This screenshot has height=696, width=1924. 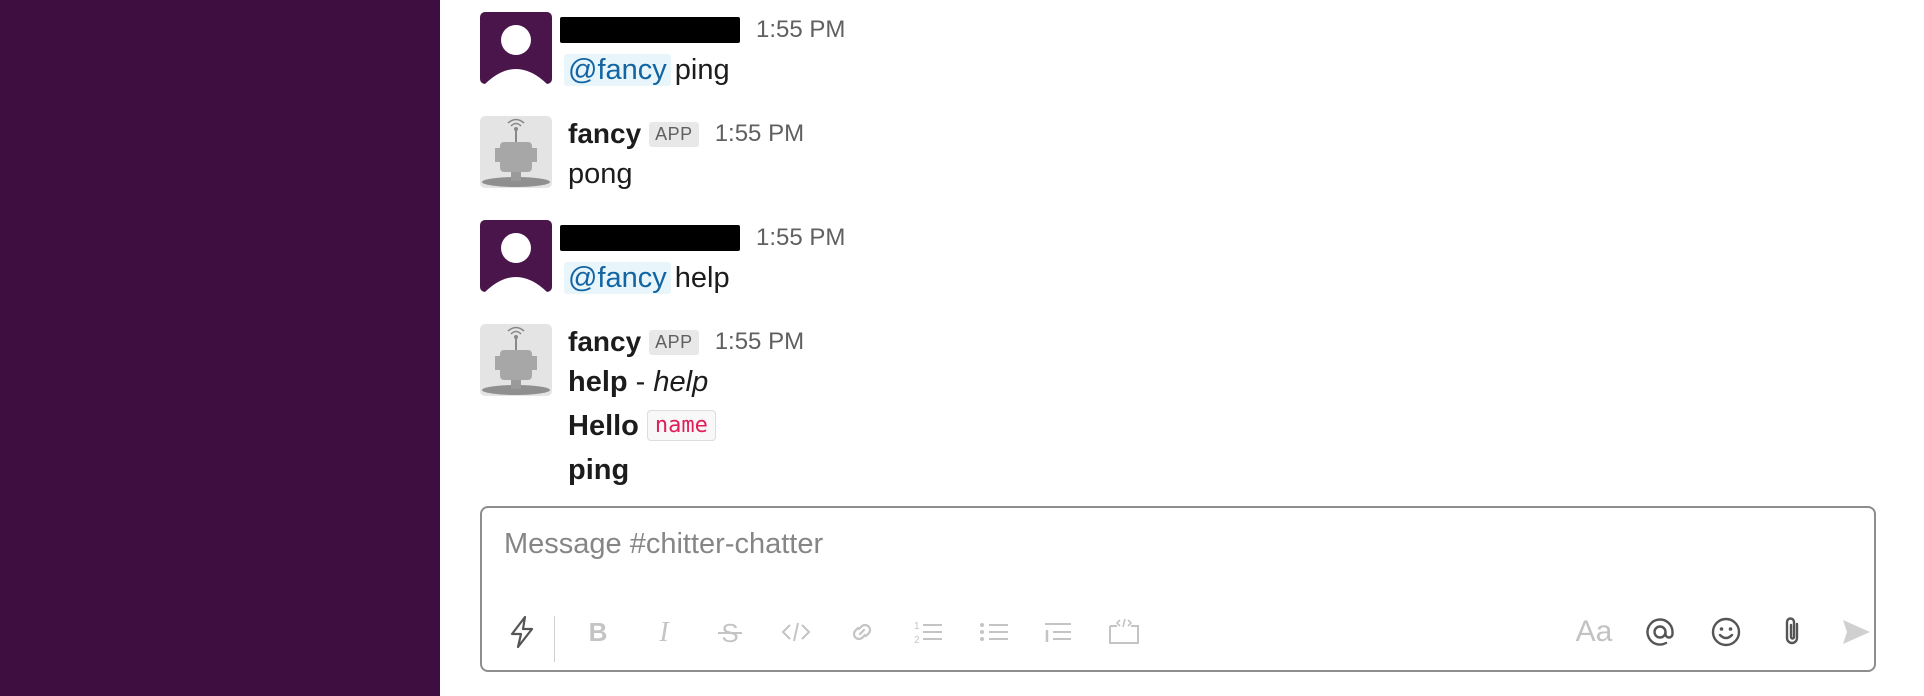 What do you see at coordinates (554, 639) in the screenshot?
I see `toolbar-divider` at bounding box center [554, 639].